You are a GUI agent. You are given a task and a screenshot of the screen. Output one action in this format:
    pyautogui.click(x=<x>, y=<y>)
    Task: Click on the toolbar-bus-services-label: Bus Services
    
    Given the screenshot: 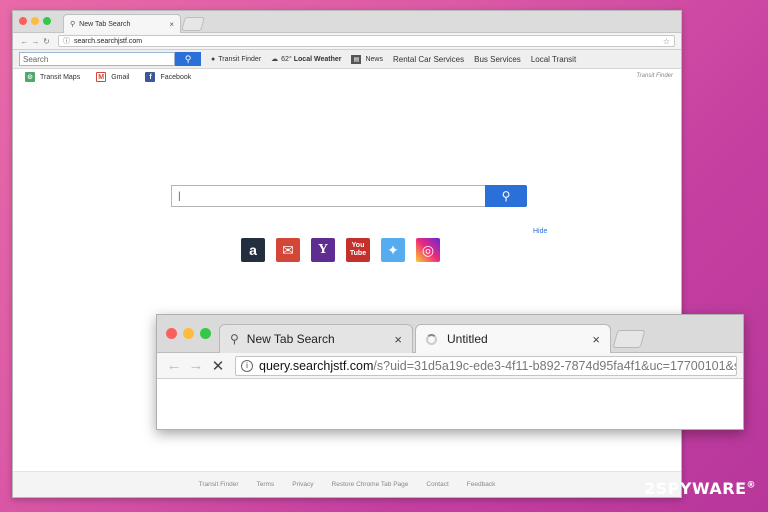 What is the action you would take?
    pyautogui.click(x=497, y=59)
    